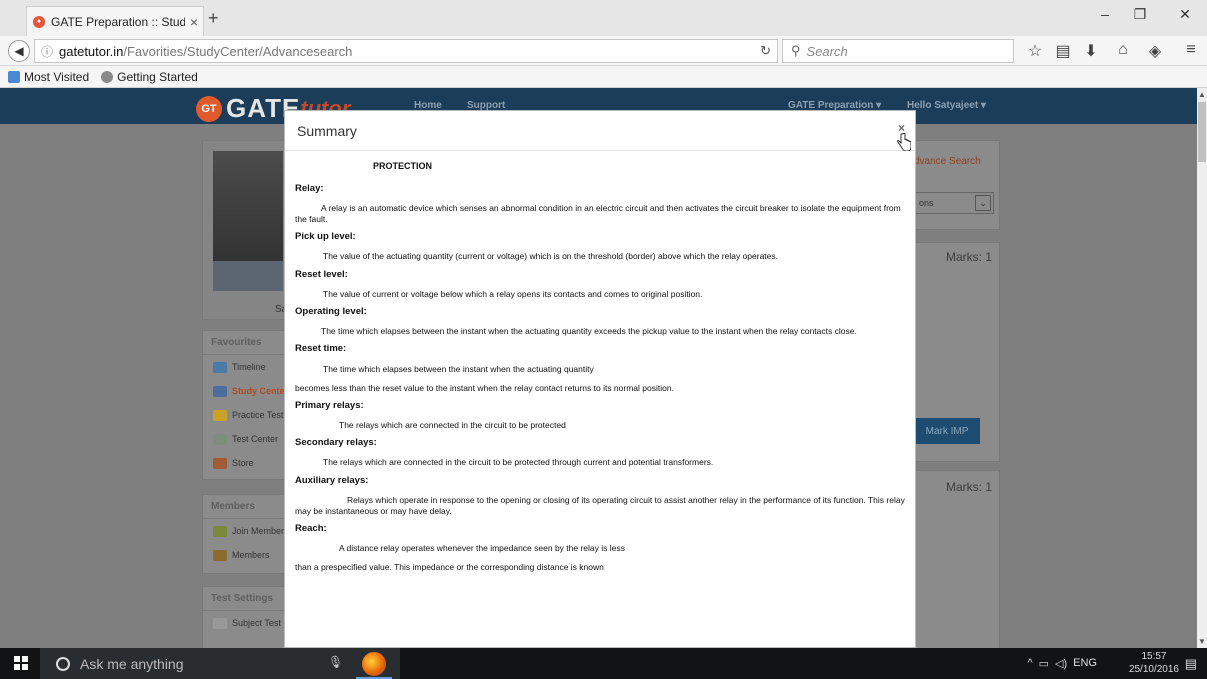 The width and height of the screenshot is (1207, 679). I want to click on filter-select: ons ⌄, so click(954, 203).